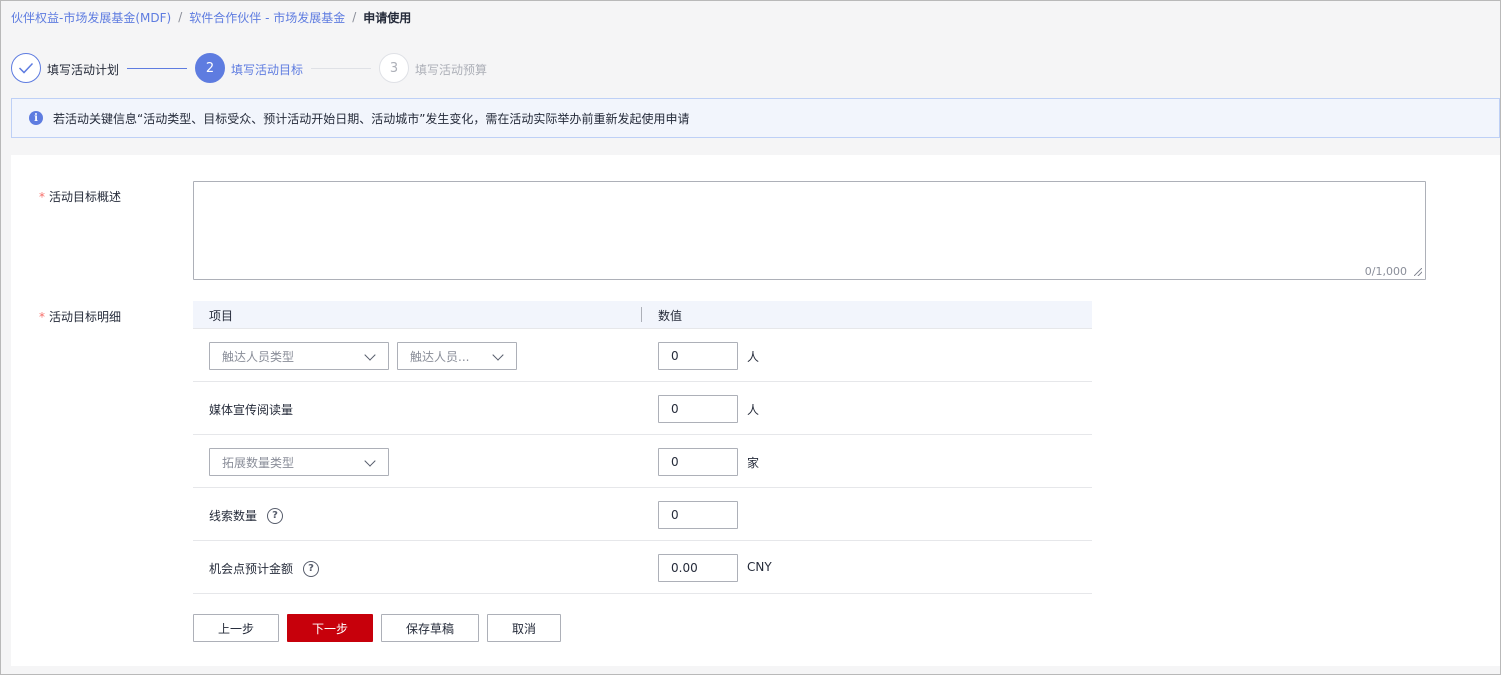  What do you see at coordinates (236, 628) in the screenshot?
I see `prev-step-button: 上一步` at bounding box center [236, 628].